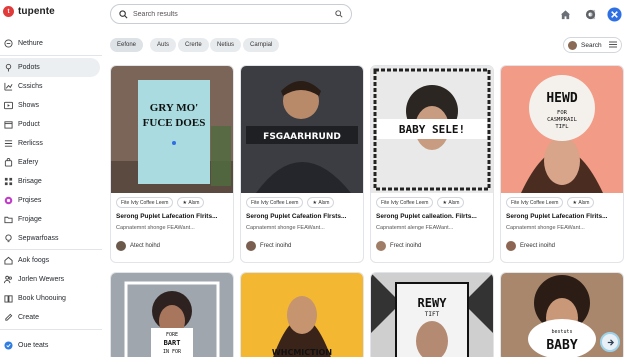  What do you see at coordinates (50, 86) in the screenshot?
I see `sidebar-item-cssichs: Cssichs` at bounding box center [50, 86].